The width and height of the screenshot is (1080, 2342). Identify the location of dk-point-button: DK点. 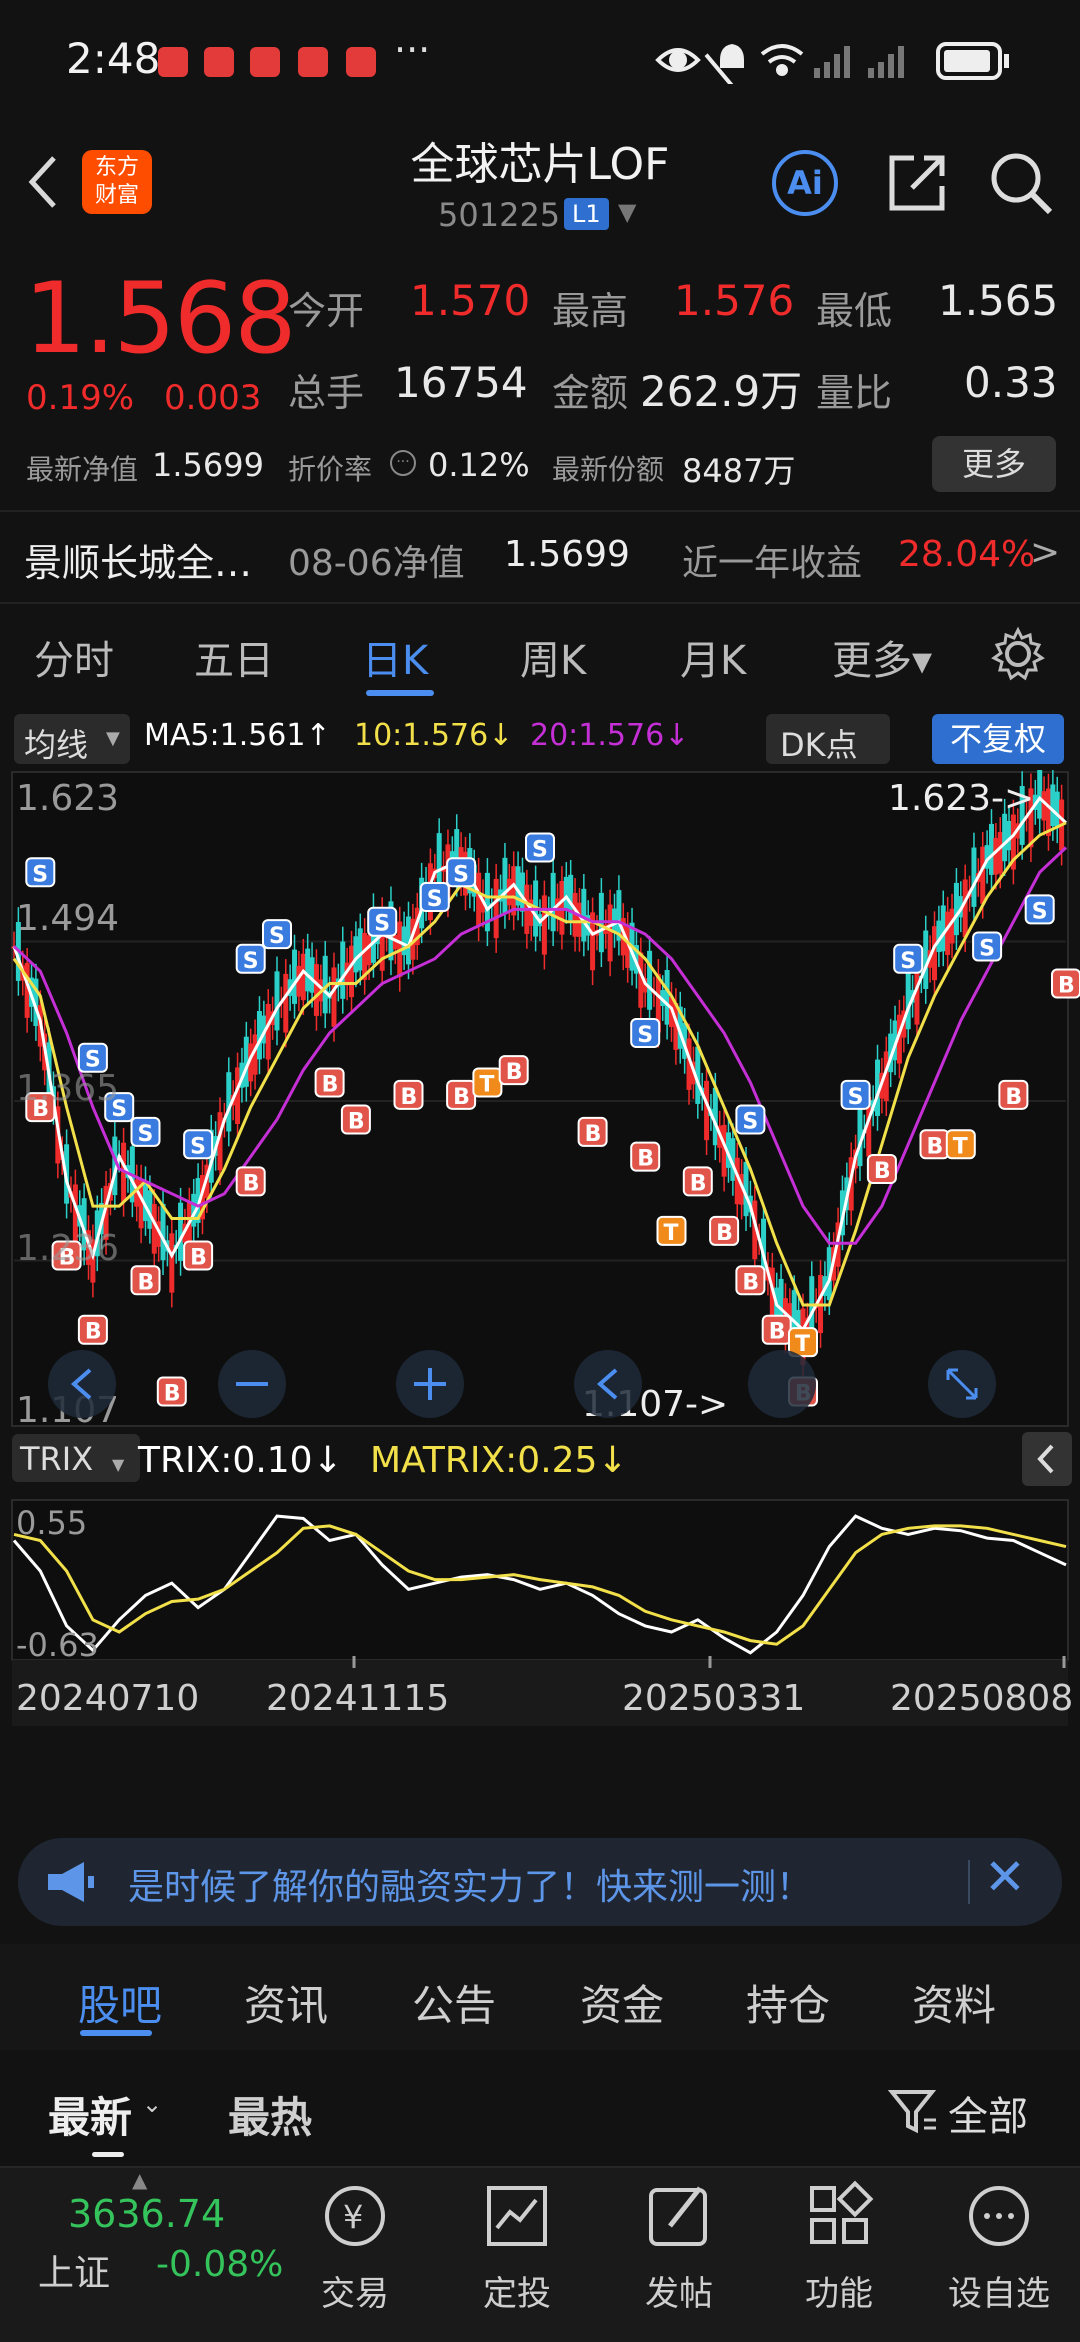
(828, 739).